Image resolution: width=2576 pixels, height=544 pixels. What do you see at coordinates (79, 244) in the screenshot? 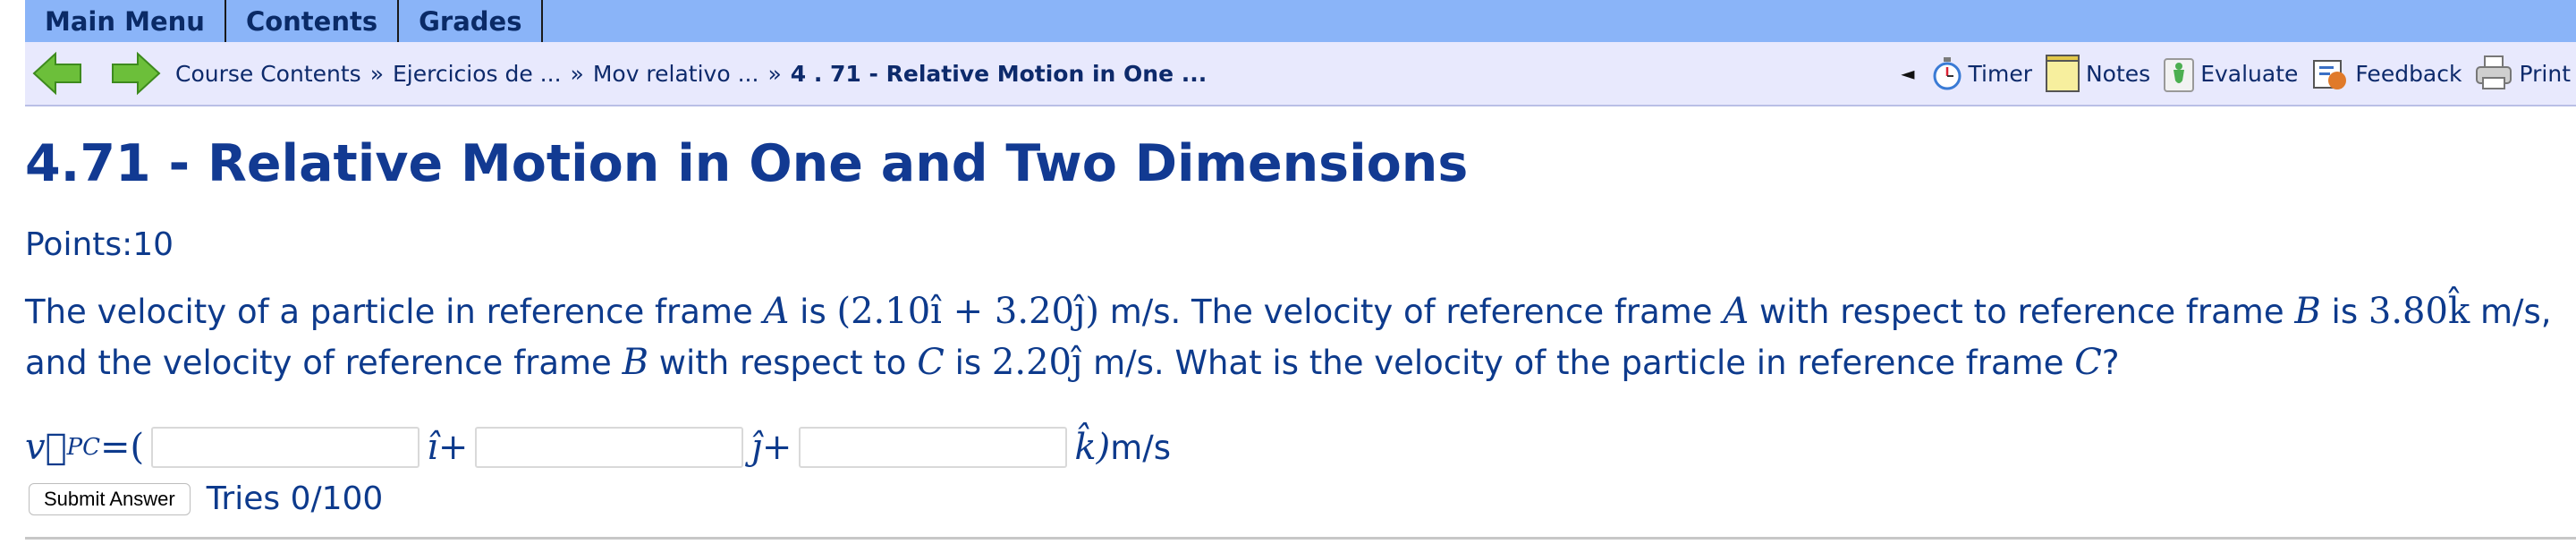
I see `points-label: Points:` at bounding box center [79, 244].